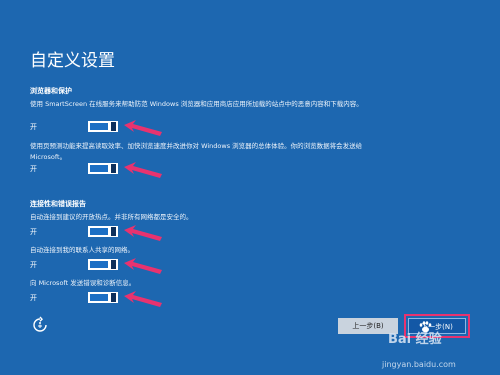  I want to click on watermark-brand: Bai 经验, so click(415, 339).